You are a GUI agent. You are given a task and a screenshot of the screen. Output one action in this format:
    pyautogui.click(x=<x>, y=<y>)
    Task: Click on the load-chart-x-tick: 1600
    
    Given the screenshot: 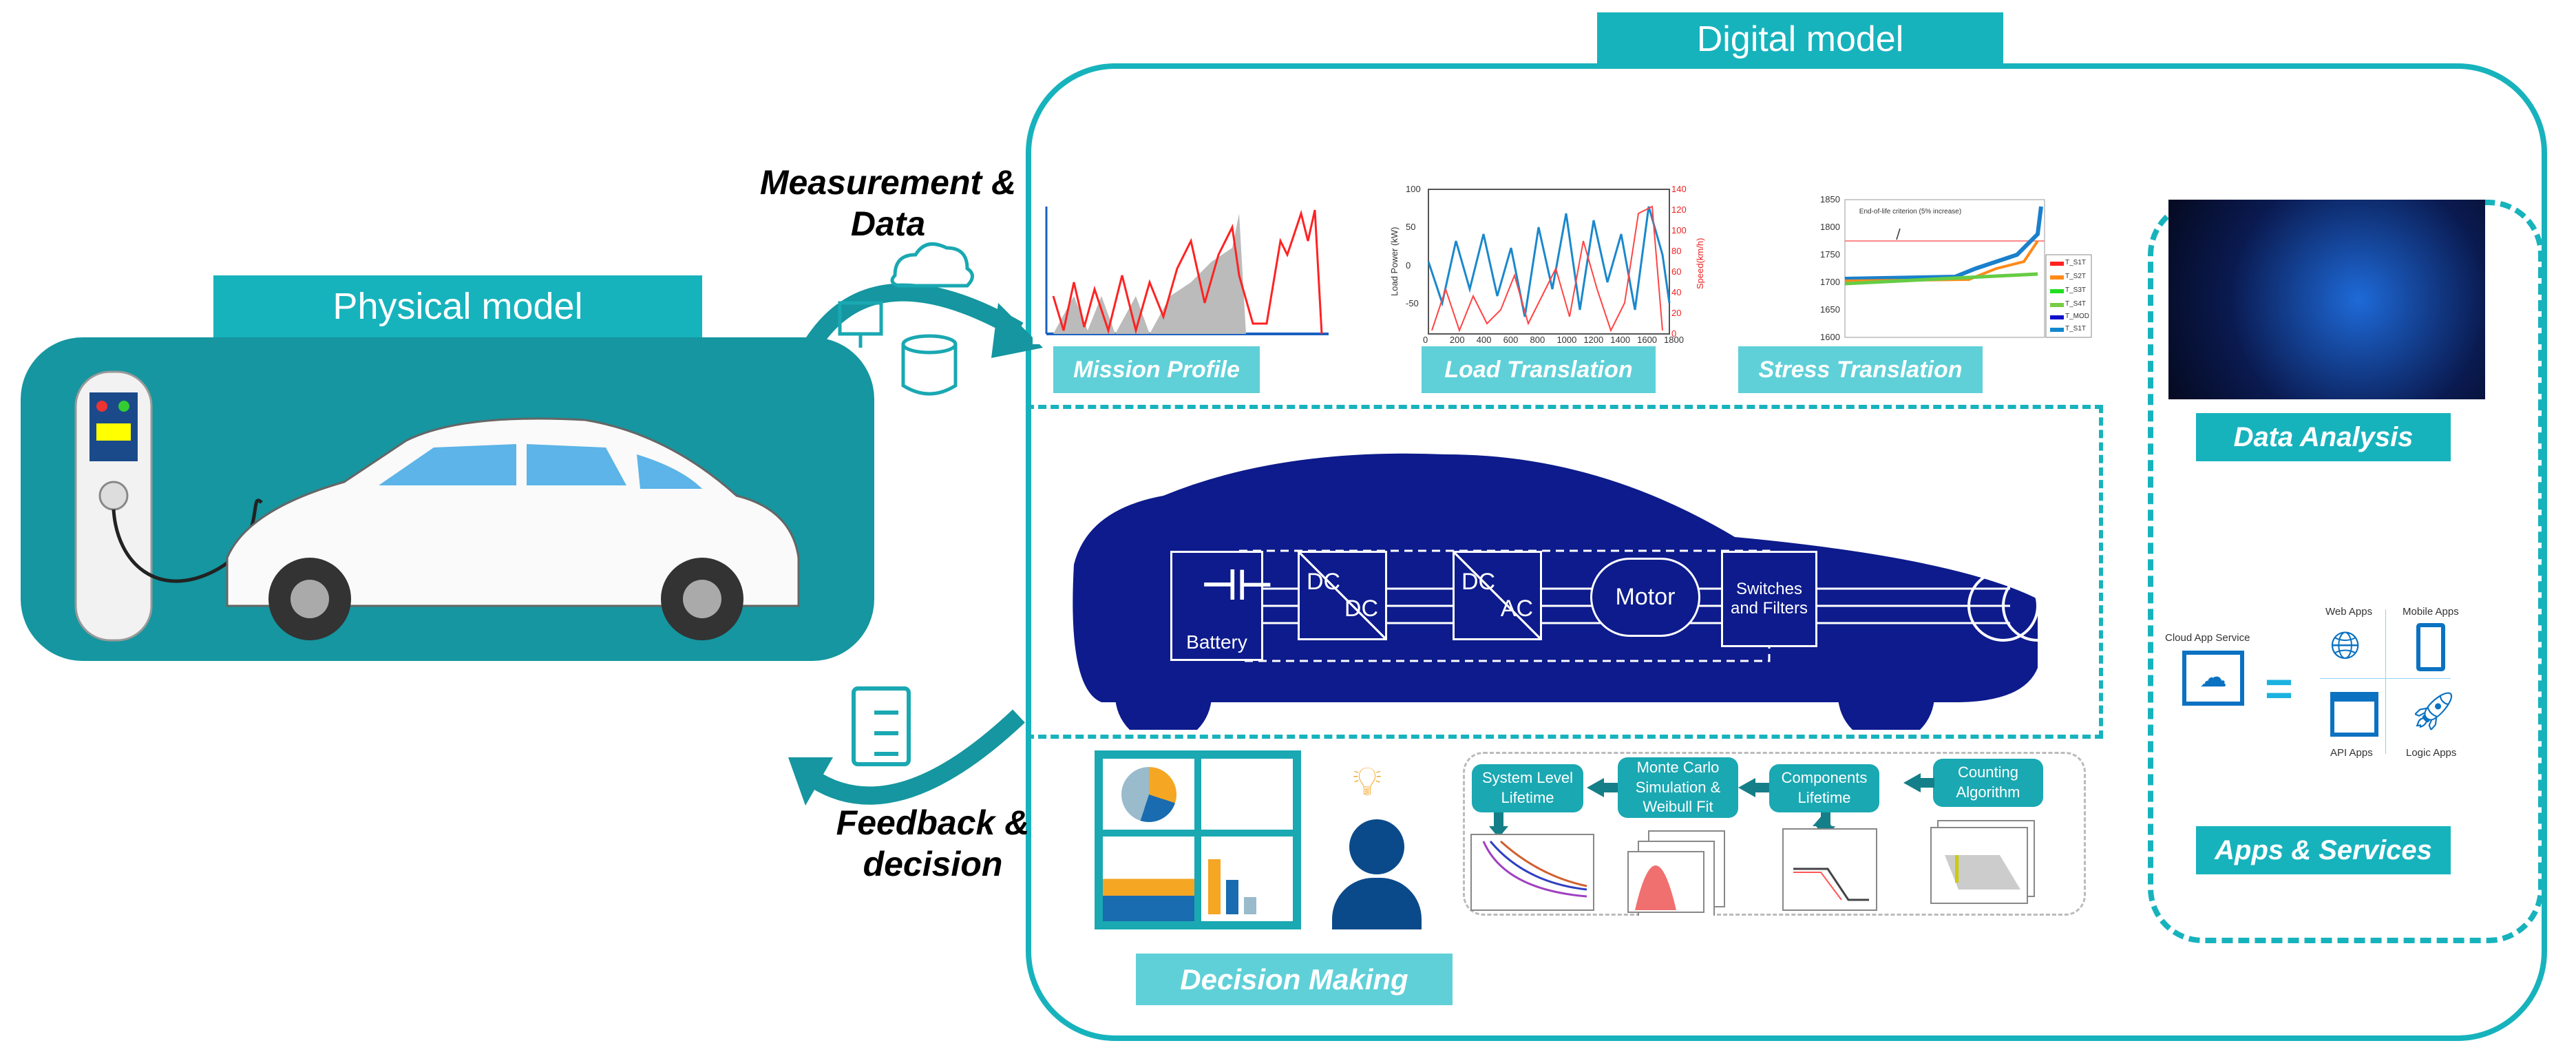 What is the action you would take?
    pyautogui.click(x=1648, y=340)
    